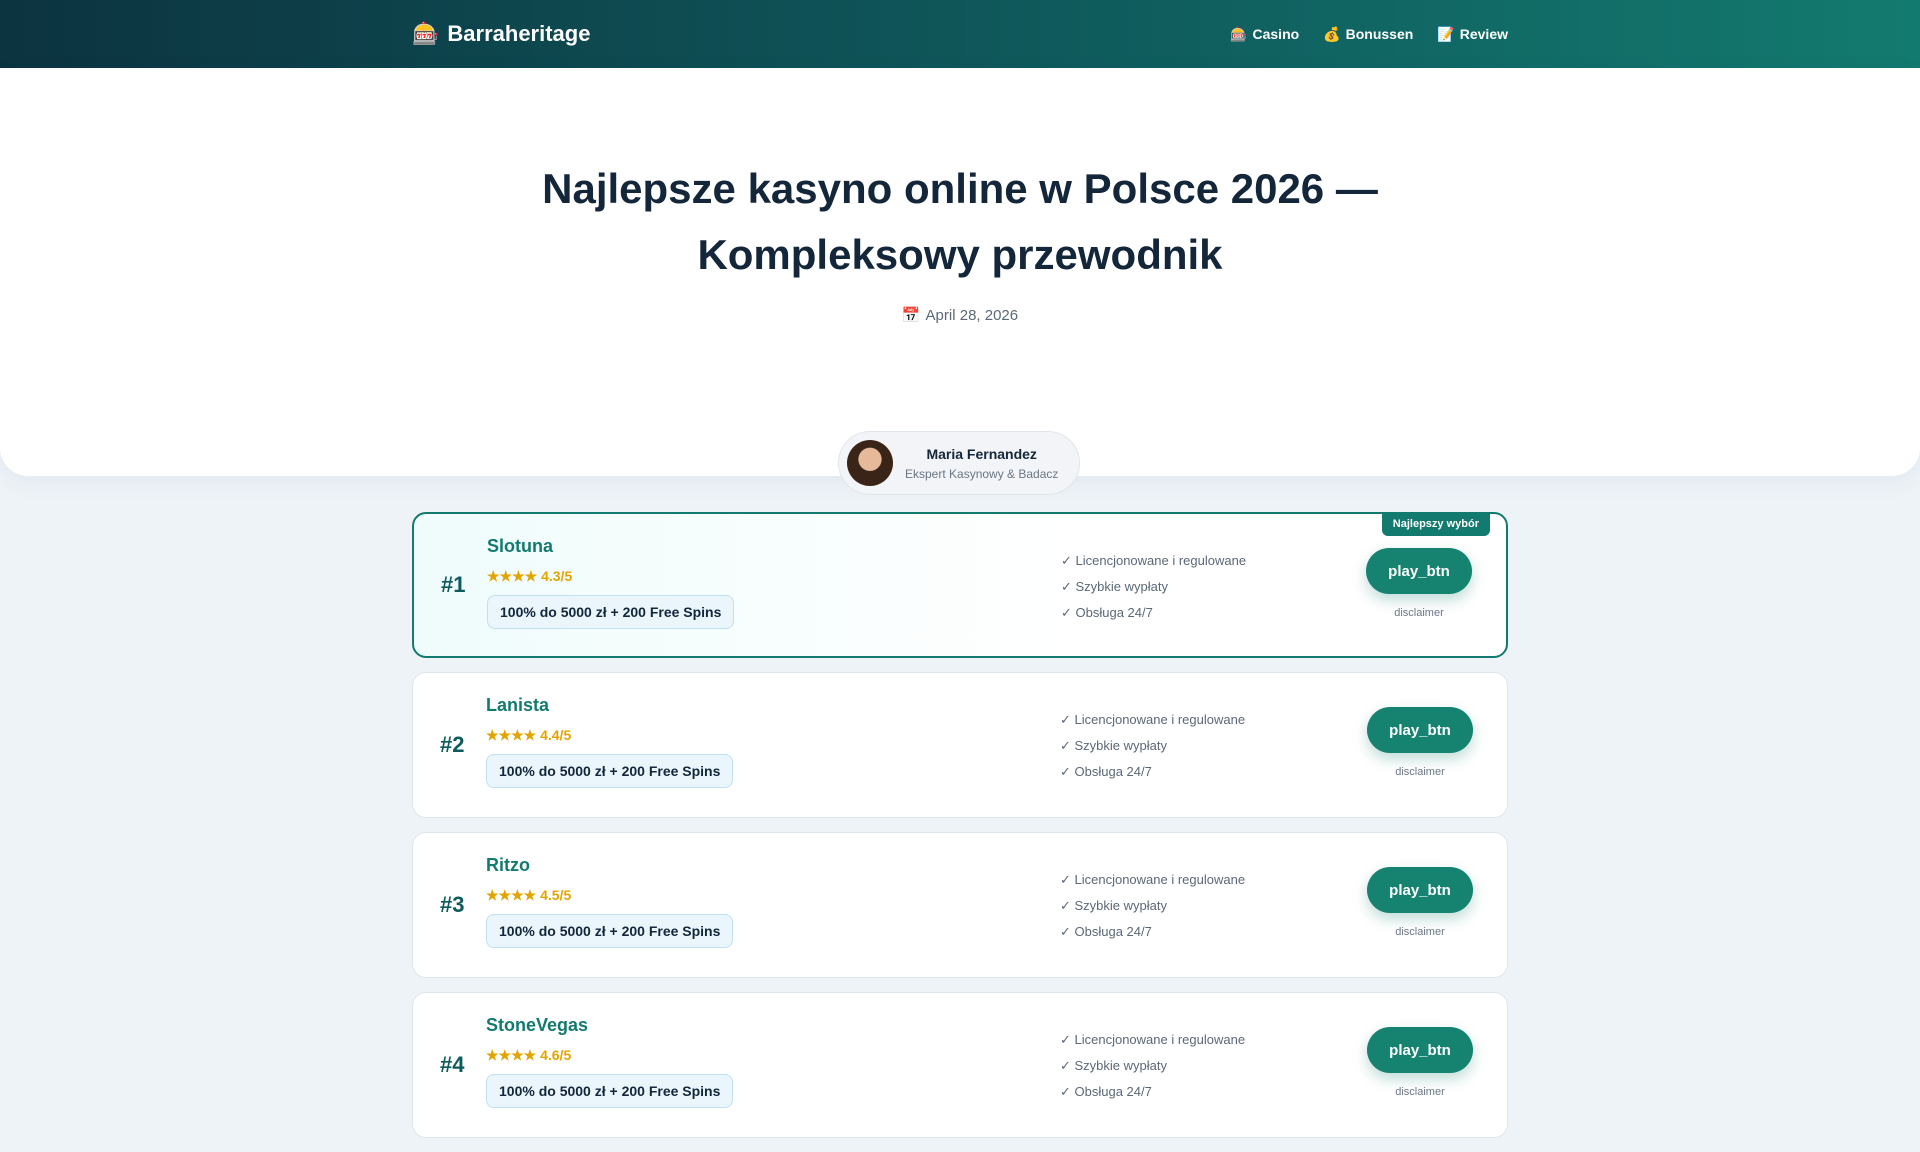 This screenshot has height=1152, width=1920. Describe the element at coordinates (530, 576) in the screenshot. I see `star-rating: ★★★★ 4.3/5` at that location.